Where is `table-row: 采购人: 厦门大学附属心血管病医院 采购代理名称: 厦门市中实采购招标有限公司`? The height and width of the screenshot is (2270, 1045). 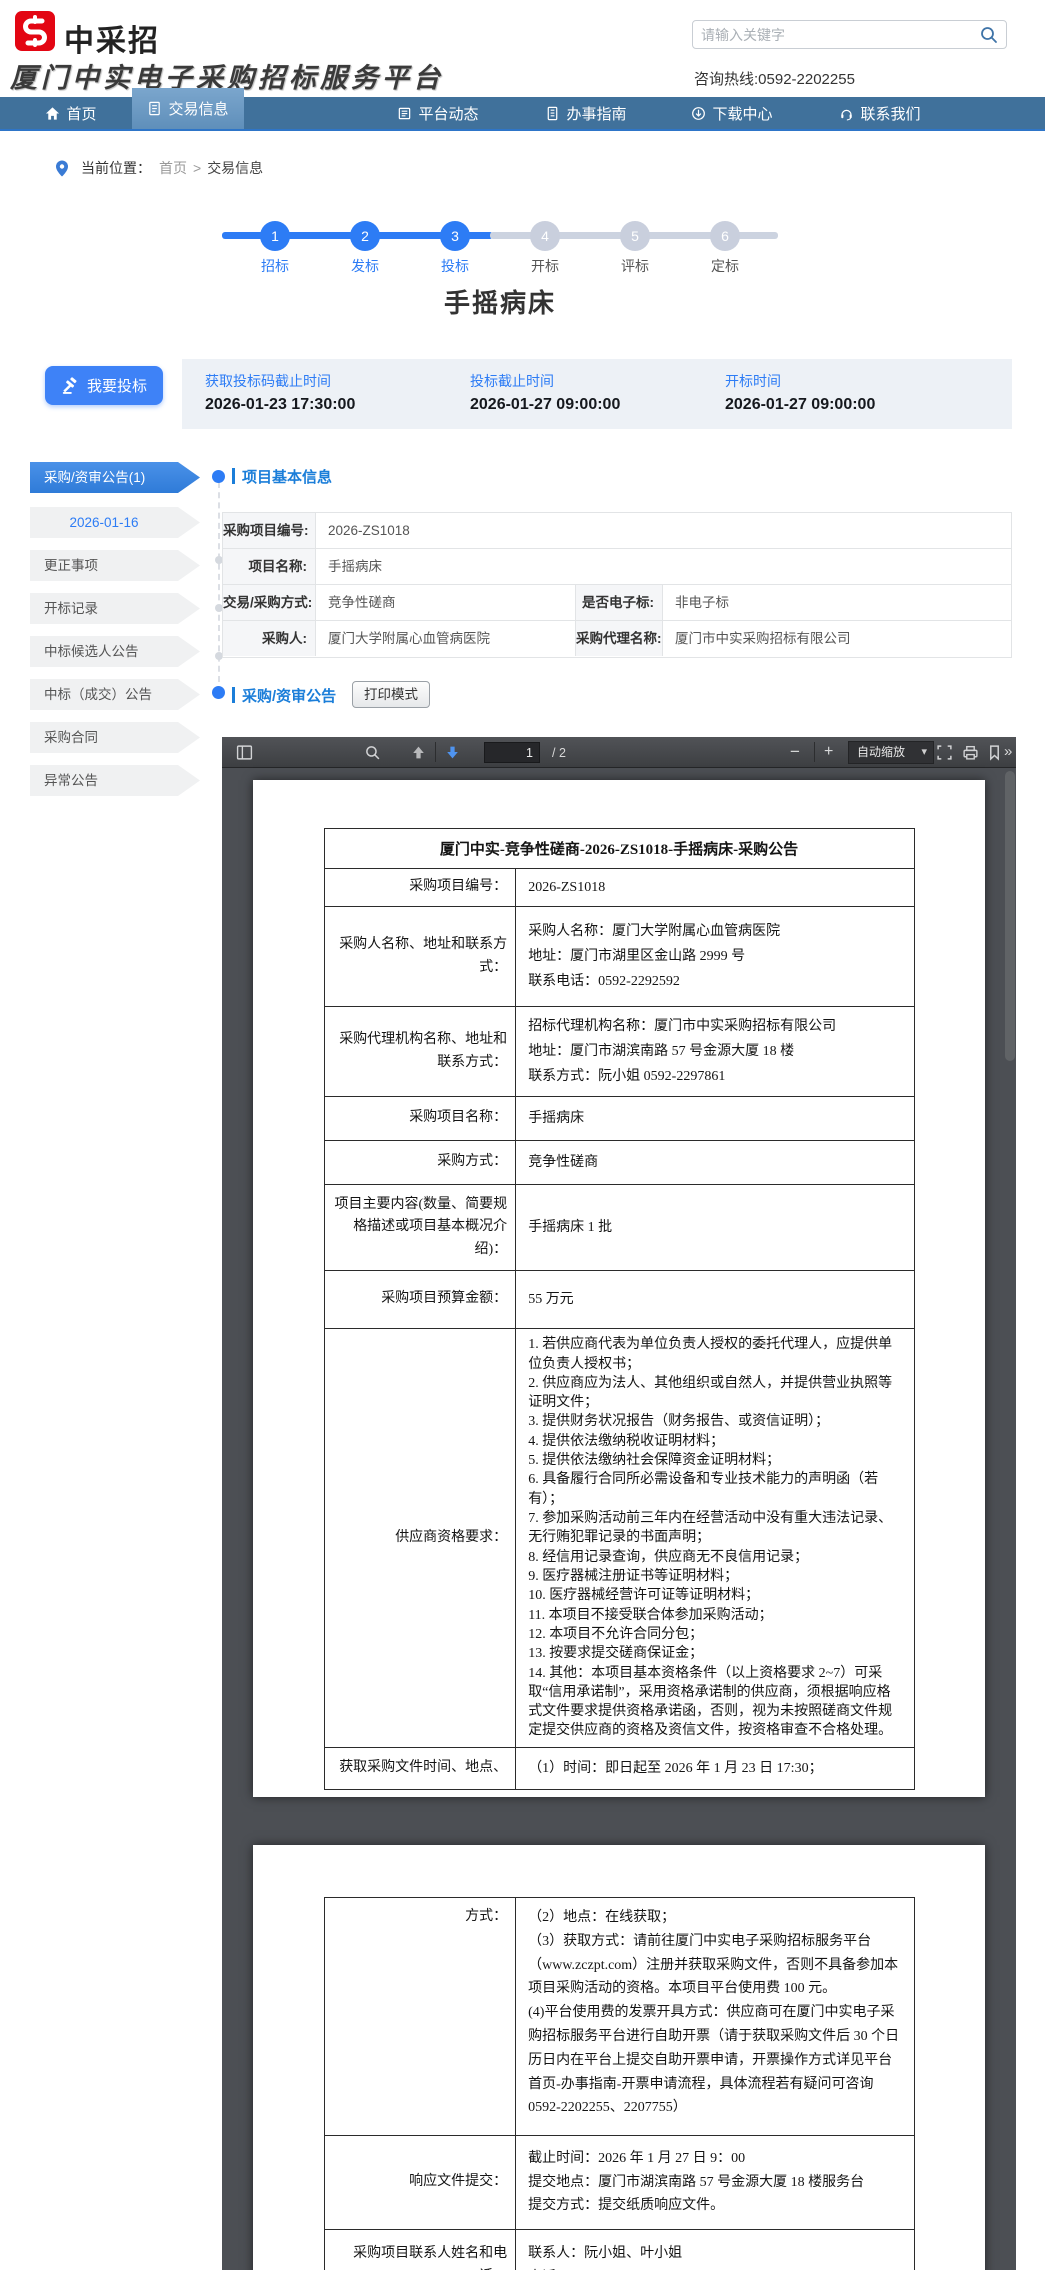 table-row: 采购人: 厦门大学附属心血管病医院 采购代理名称: 厦门市中实采购招标有限公司 is located at coordinates (617, 639).